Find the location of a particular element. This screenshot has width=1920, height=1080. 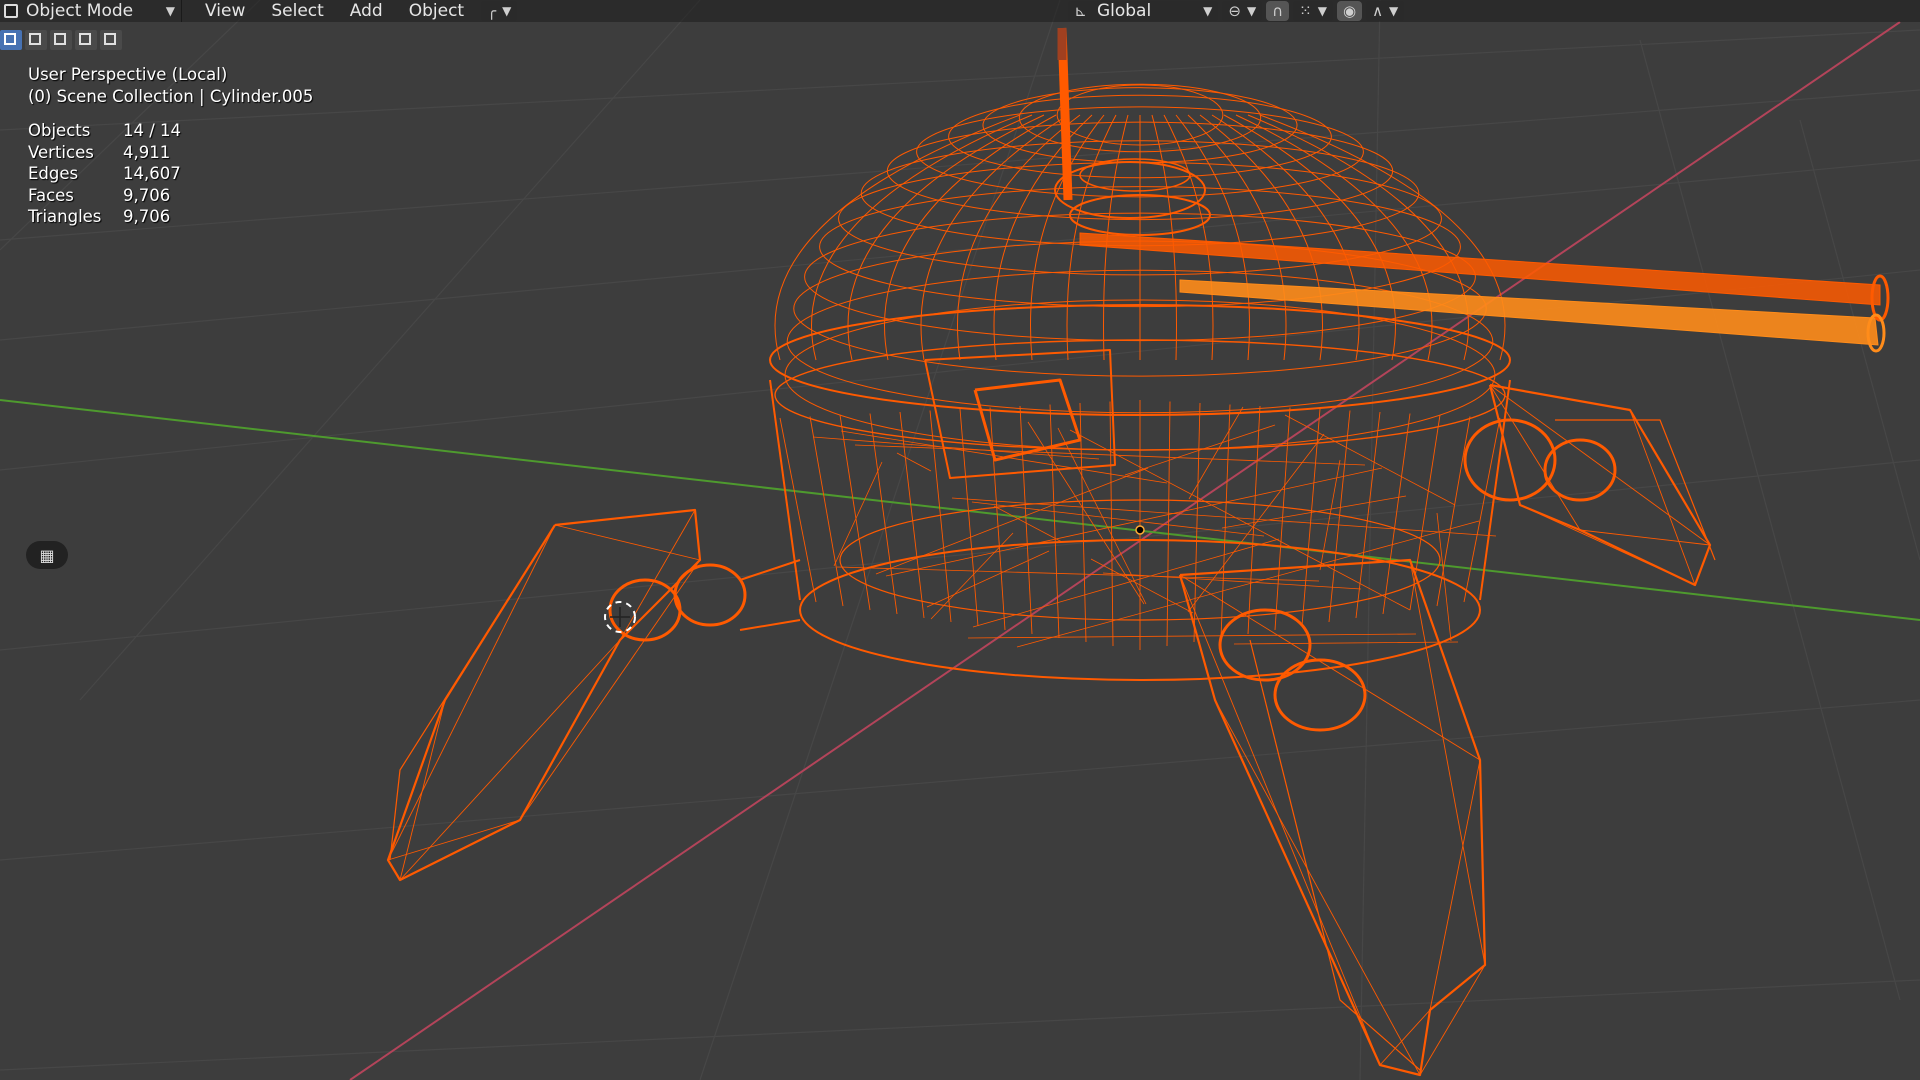

stat-label: Edges is located at coordinates (53, 174).